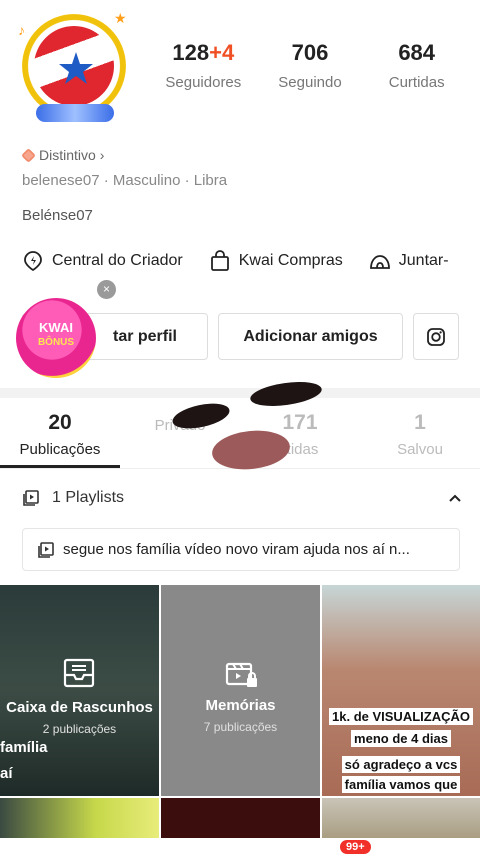  I want to click on shortcut-creator-center: Central do Criador, so click(102, 261).